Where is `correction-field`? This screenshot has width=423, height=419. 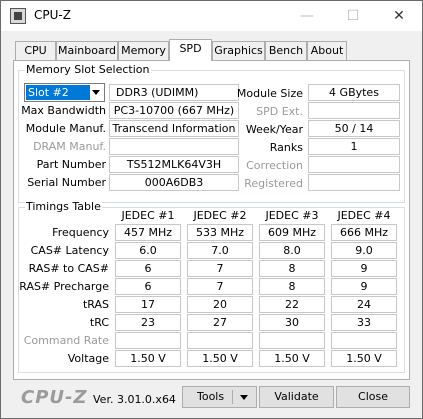
correction-field is located at coordinates (354, 164).